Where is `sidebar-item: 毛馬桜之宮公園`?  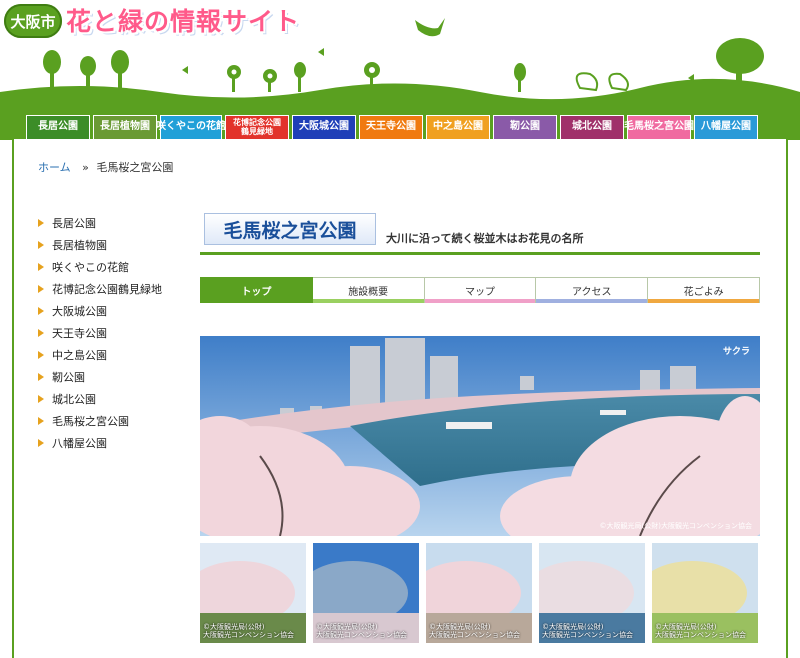 sidebar-item: 毛馬桜之宮公園 is located at coordinates (100, 421).